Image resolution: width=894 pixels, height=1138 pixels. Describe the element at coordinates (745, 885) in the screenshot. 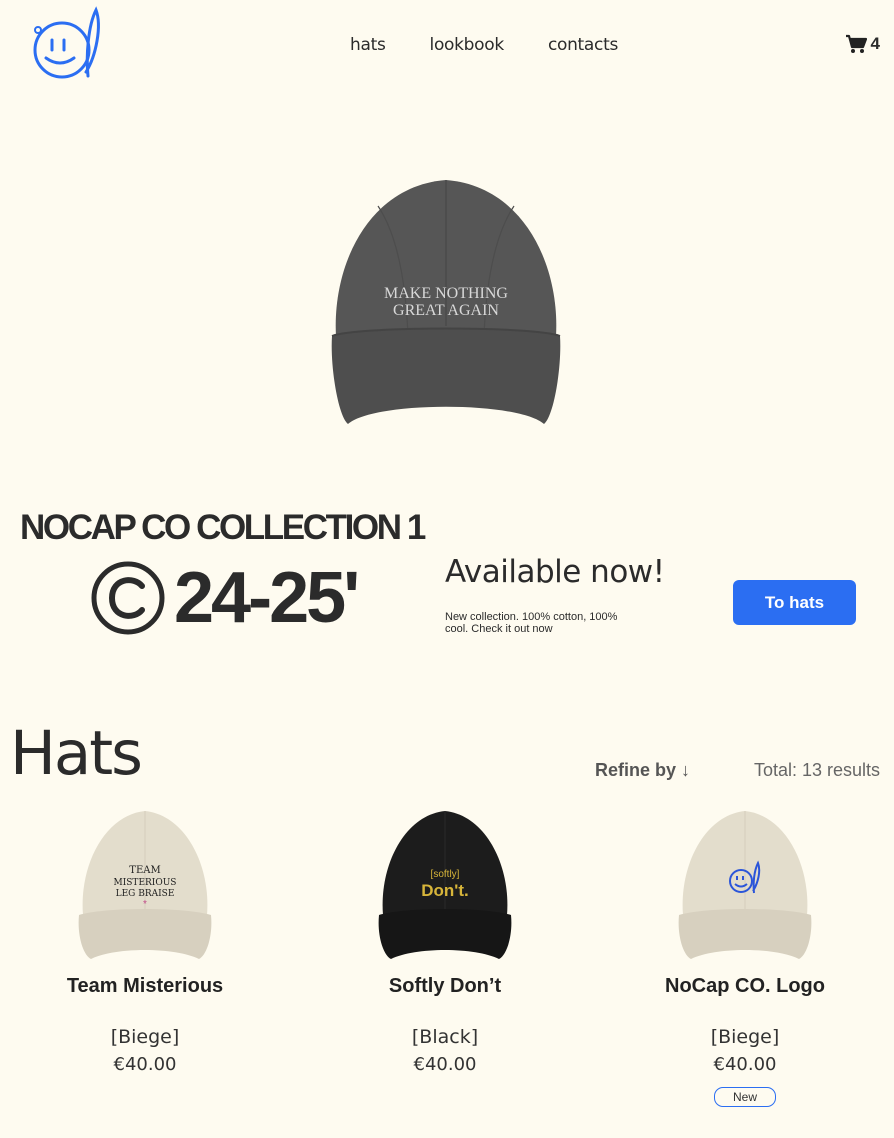

I see `product-image-nocap-logo` at that location.